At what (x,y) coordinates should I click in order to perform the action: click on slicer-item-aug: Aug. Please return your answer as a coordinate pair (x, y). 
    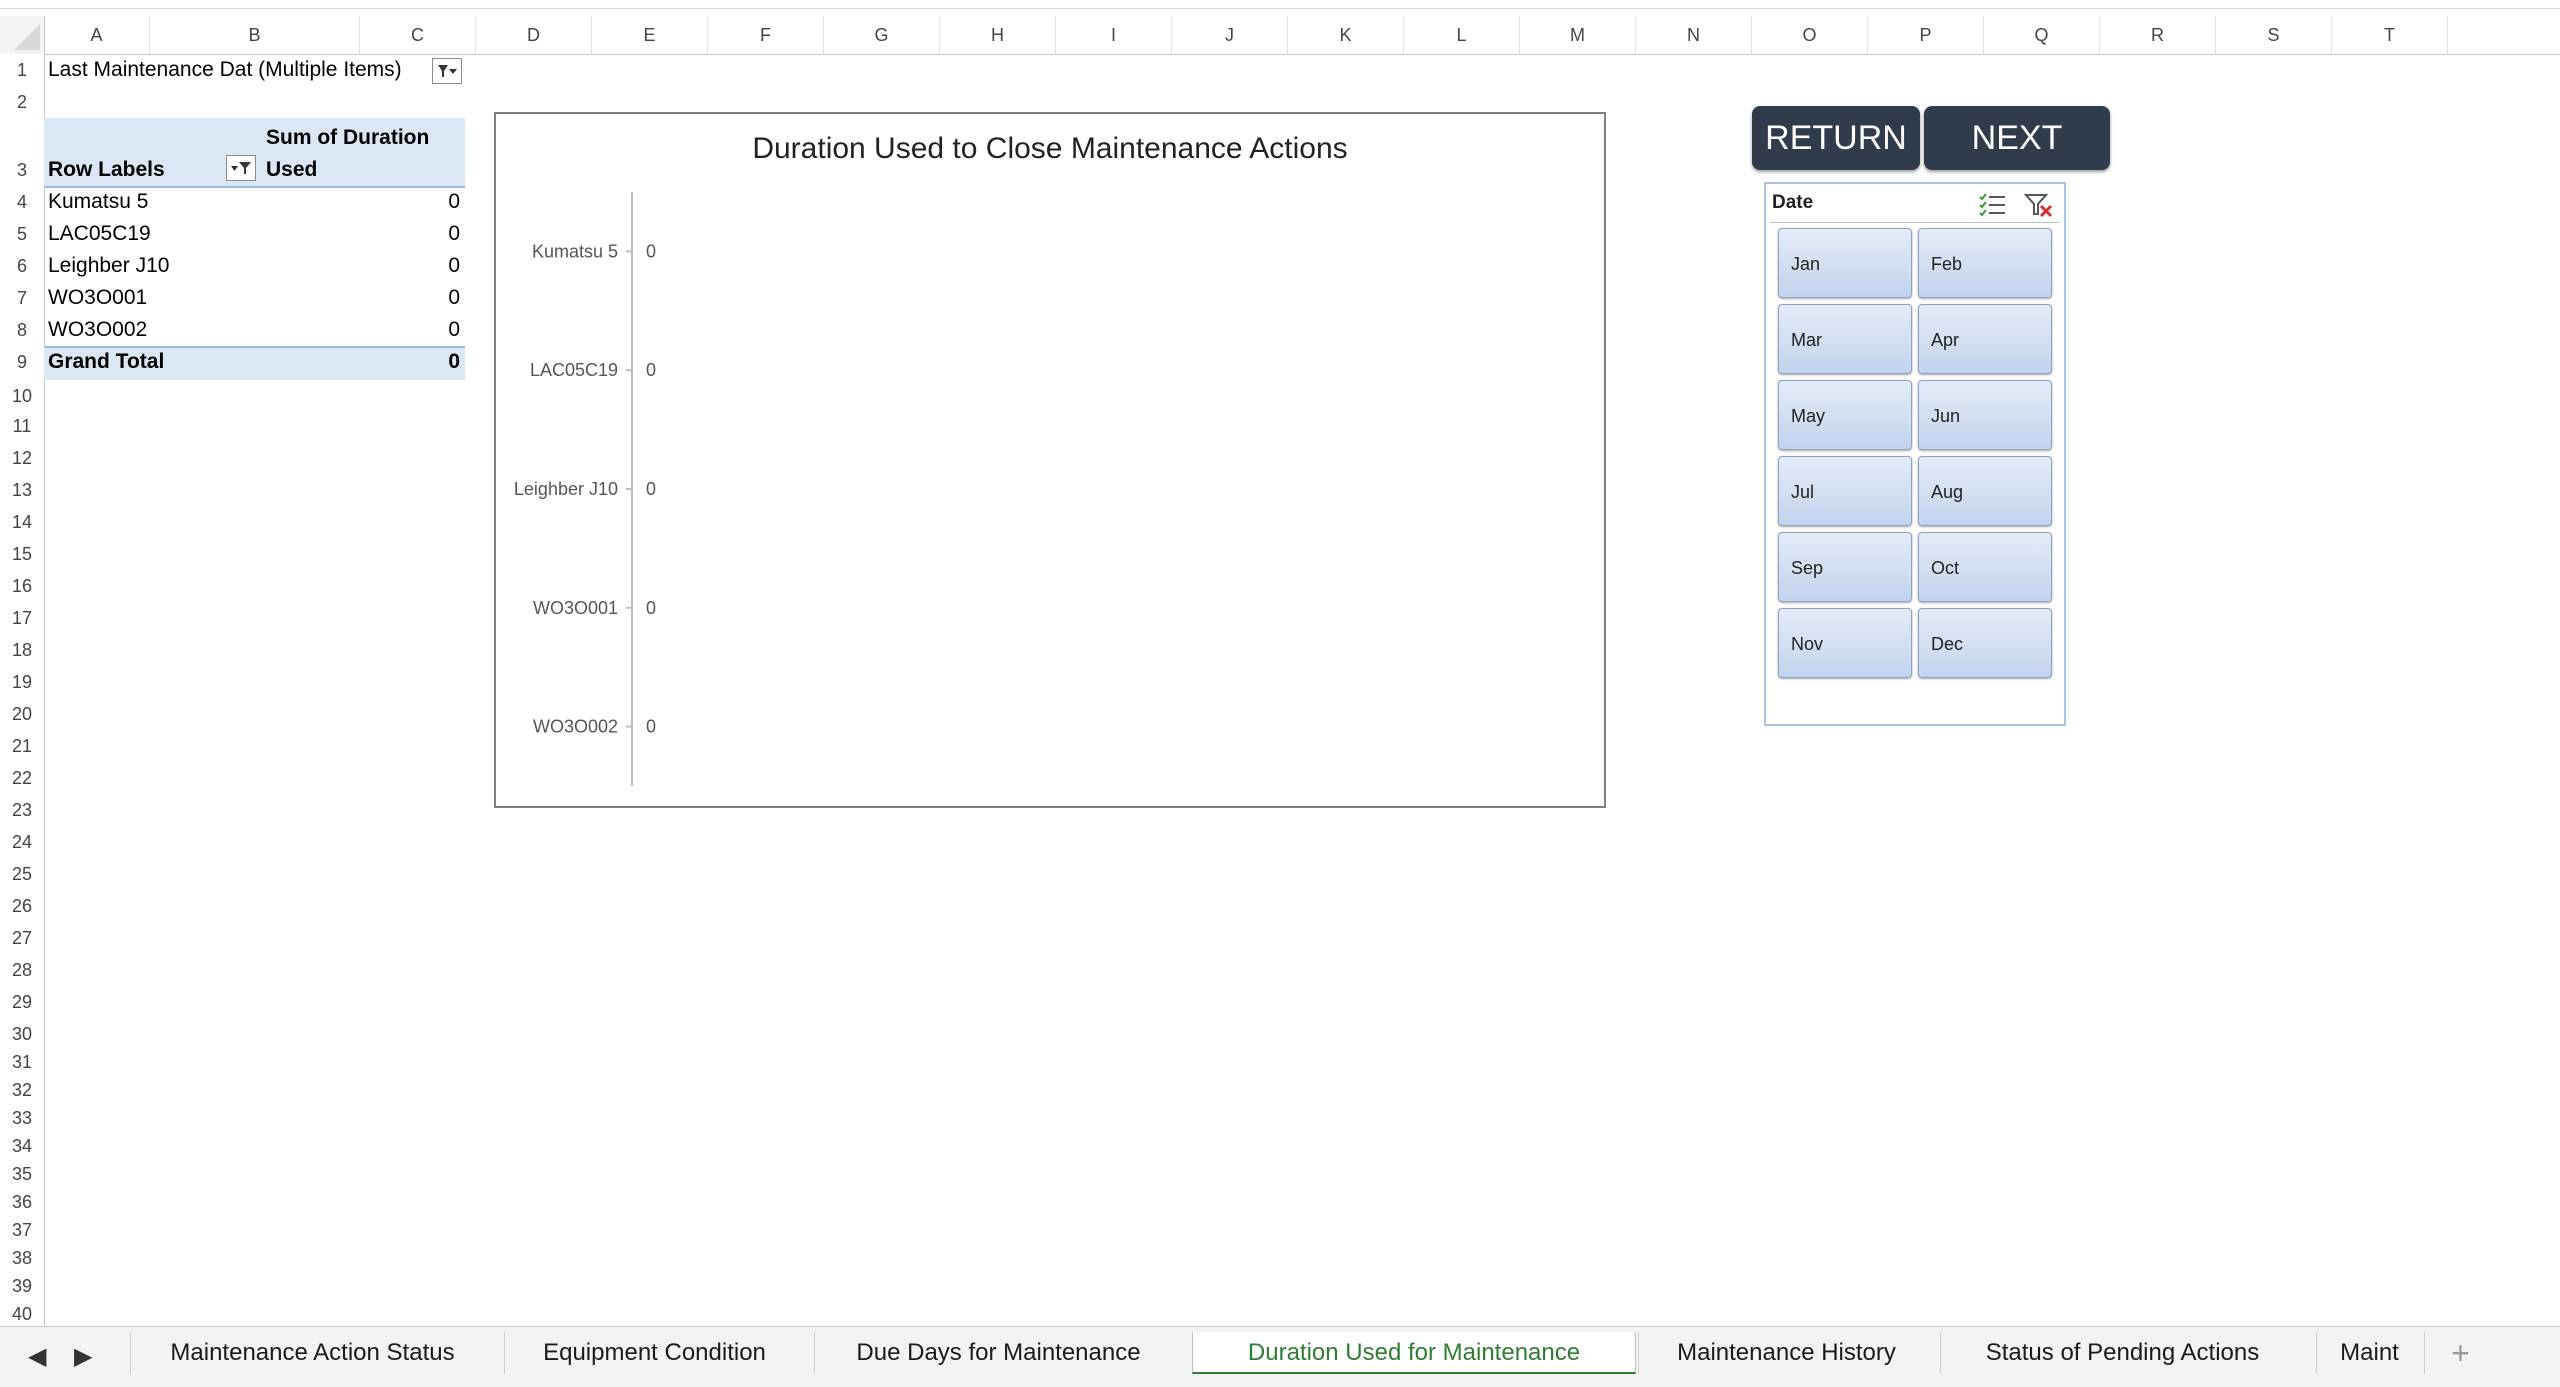
    Looking at the image, I should click on (1985, 491).